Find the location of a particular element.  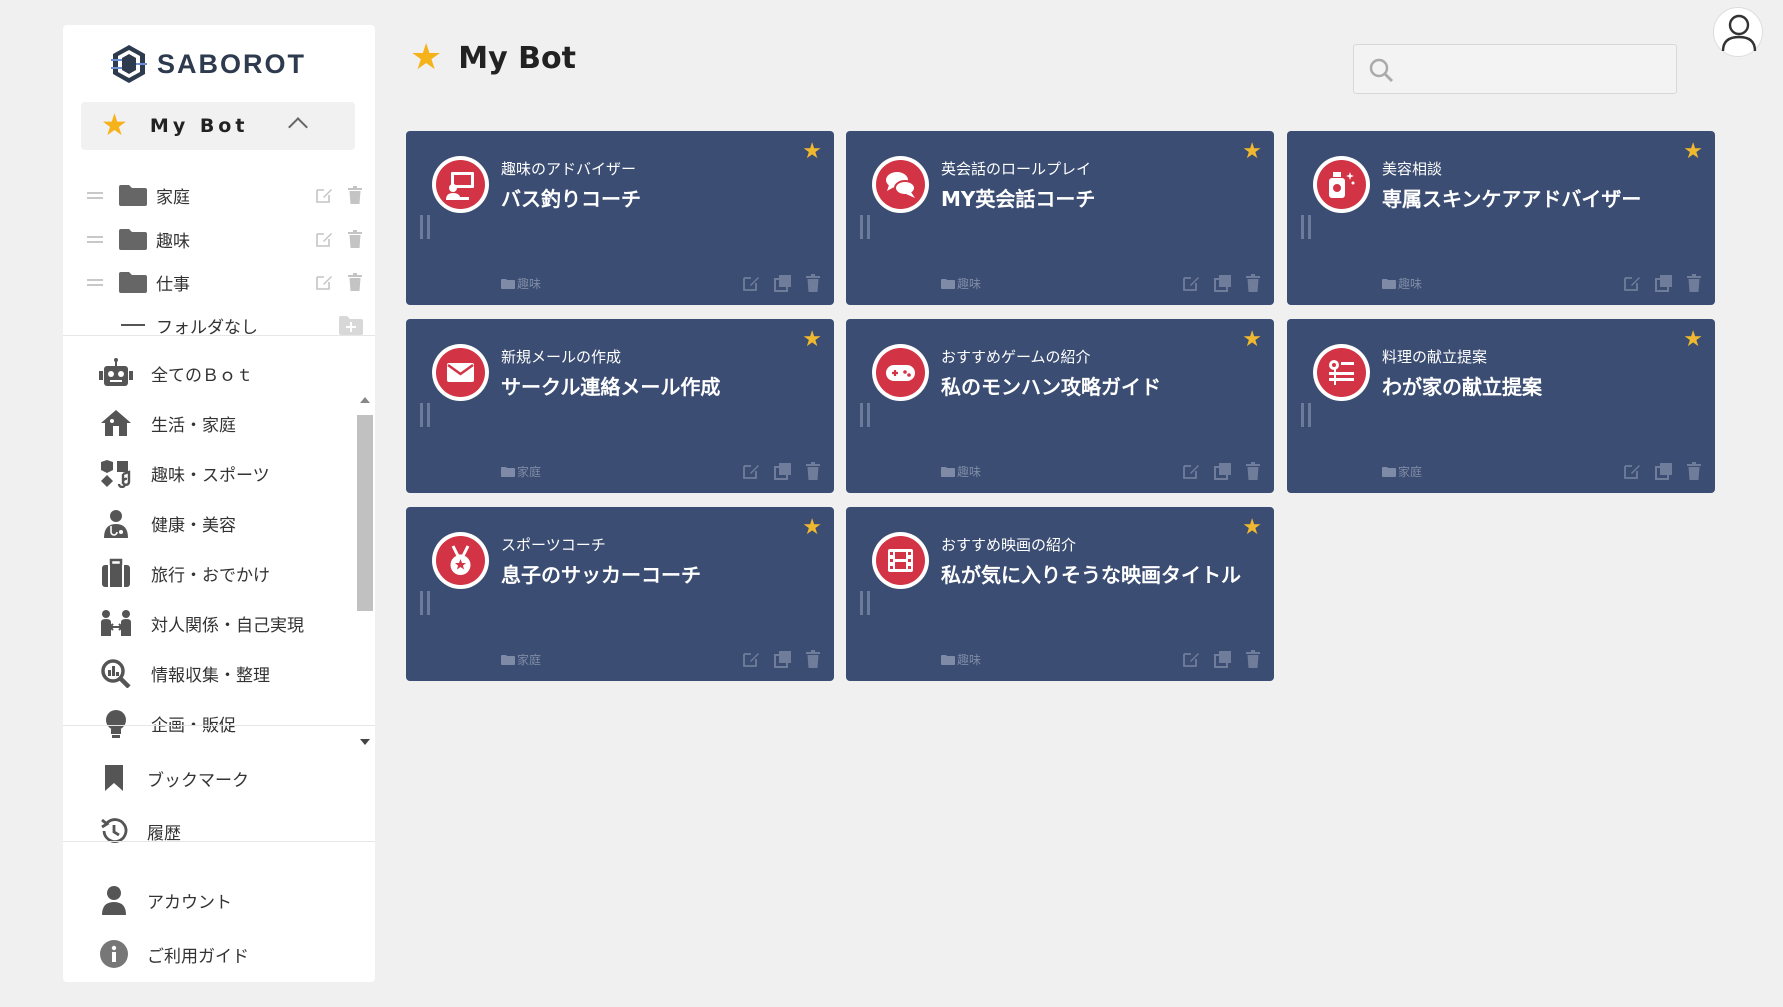

app-logo: SABOROT is located at coordinates (208, 64).